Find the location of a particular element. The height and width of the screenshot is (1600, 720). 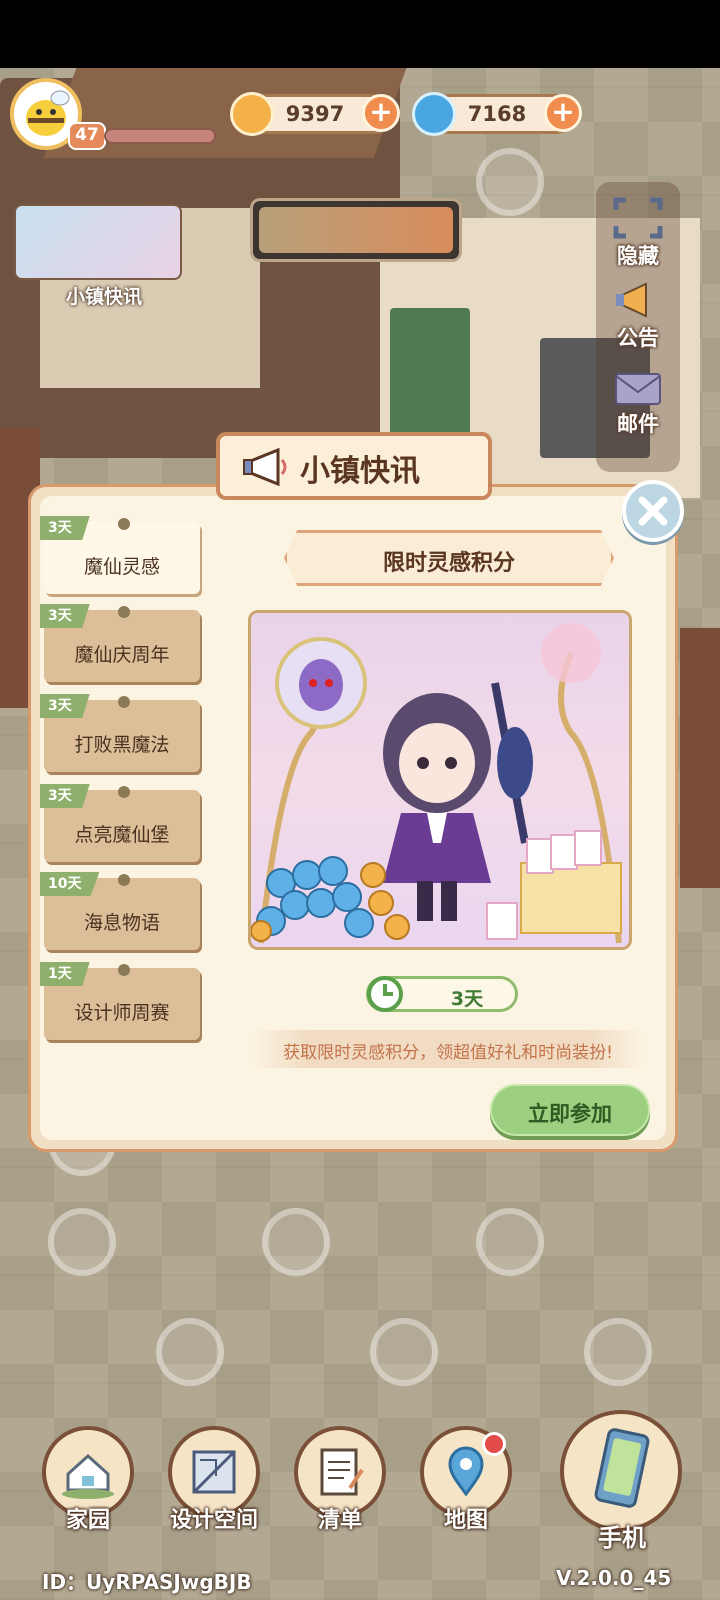

close-icon is located at coordinates (653, 511).